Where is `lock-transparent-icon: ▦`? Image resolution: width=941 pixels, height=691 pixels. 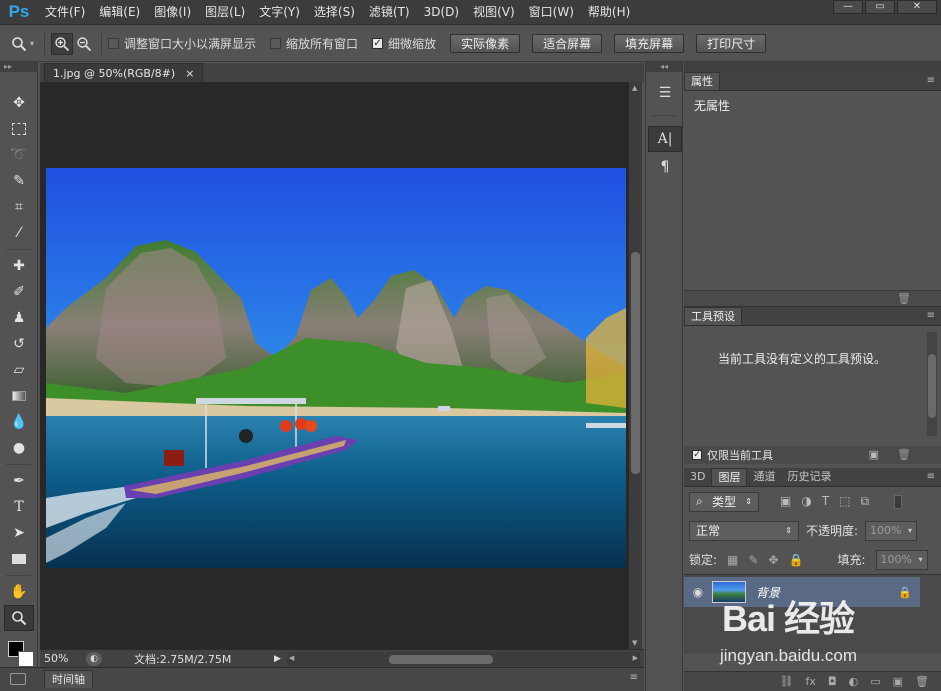
lock-transparent-icon: ▦ is located at coordinates (732, 560).